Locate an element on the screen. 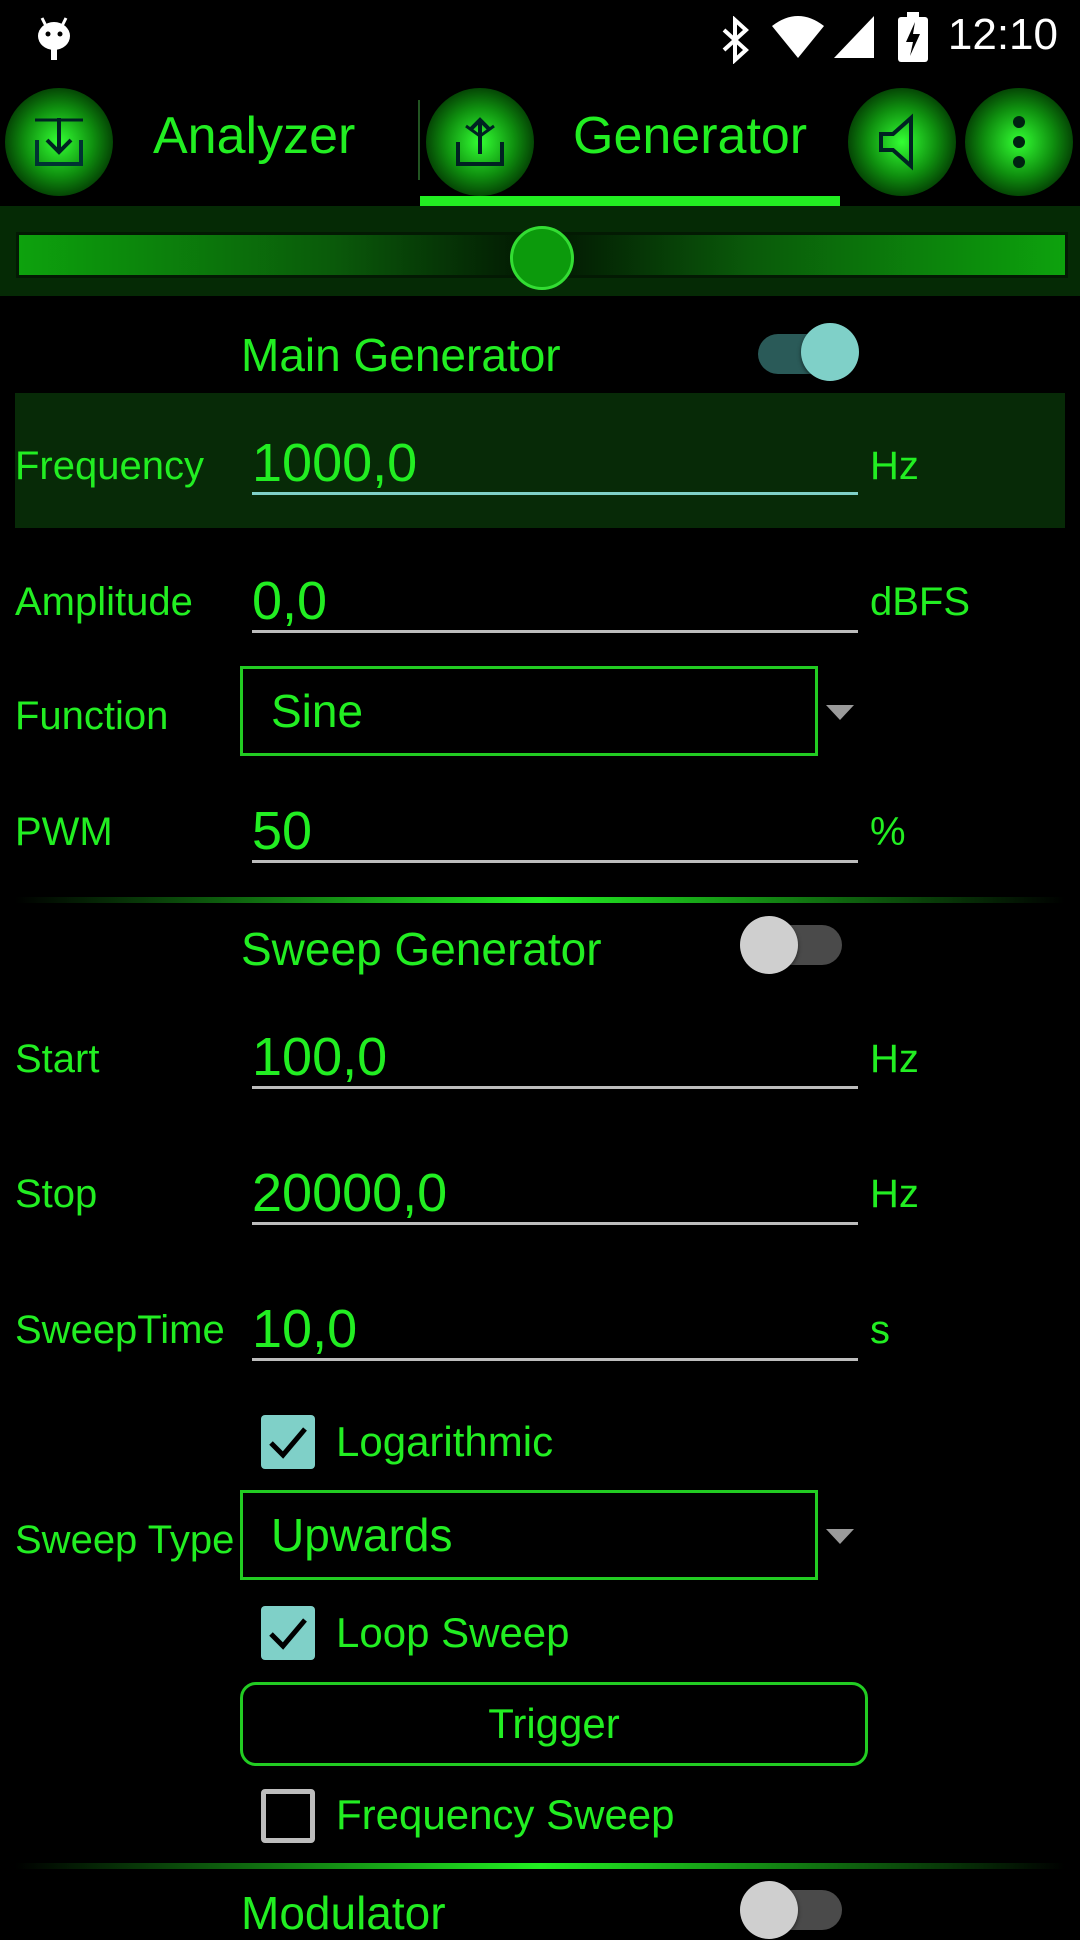 This screenshot has width=1080, height=1940. start-input: 100,0 is located at coordinates (555, 1057).